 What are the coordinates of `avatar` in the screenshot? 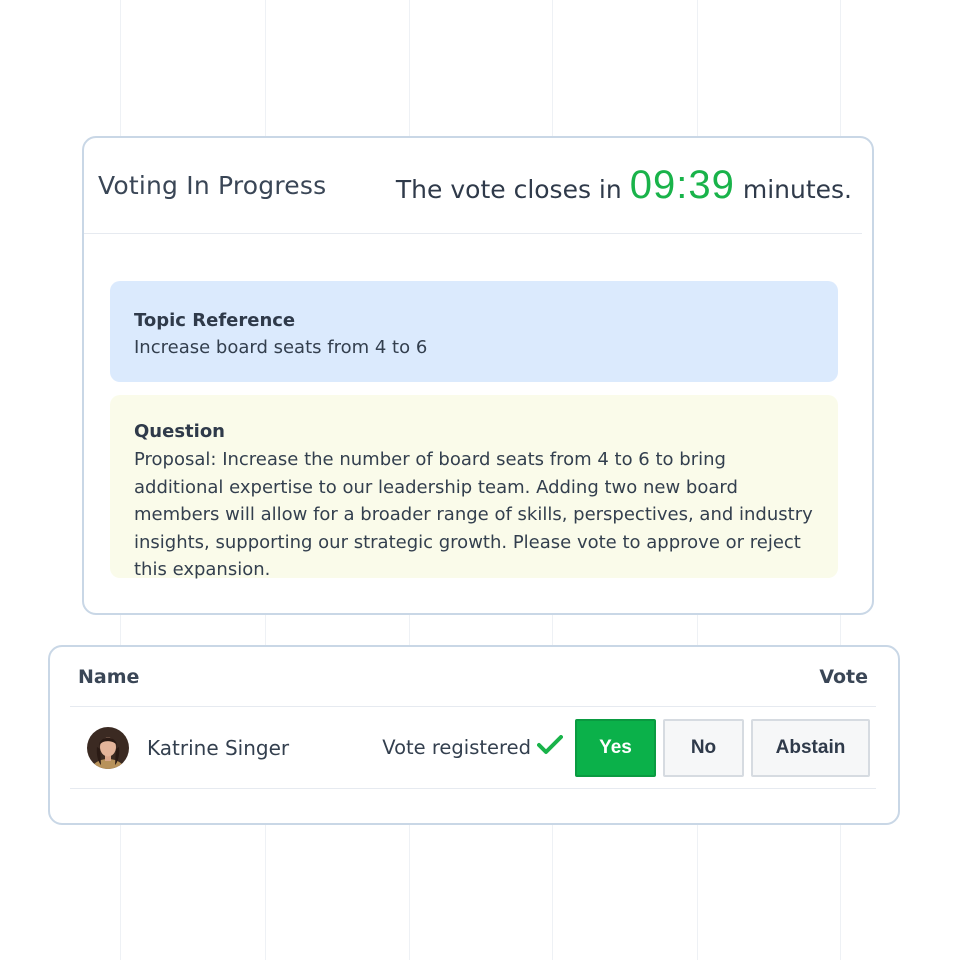 It's located at (108, 747).